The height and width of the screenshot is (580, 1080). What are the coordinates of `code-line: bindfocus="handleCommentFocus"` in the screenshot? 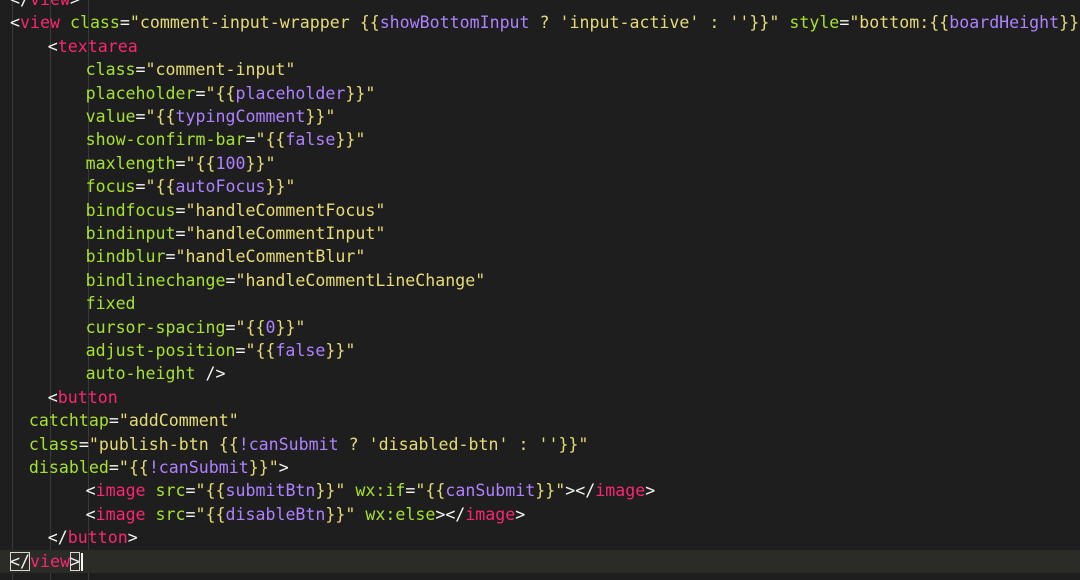 It's located at (540, 210).